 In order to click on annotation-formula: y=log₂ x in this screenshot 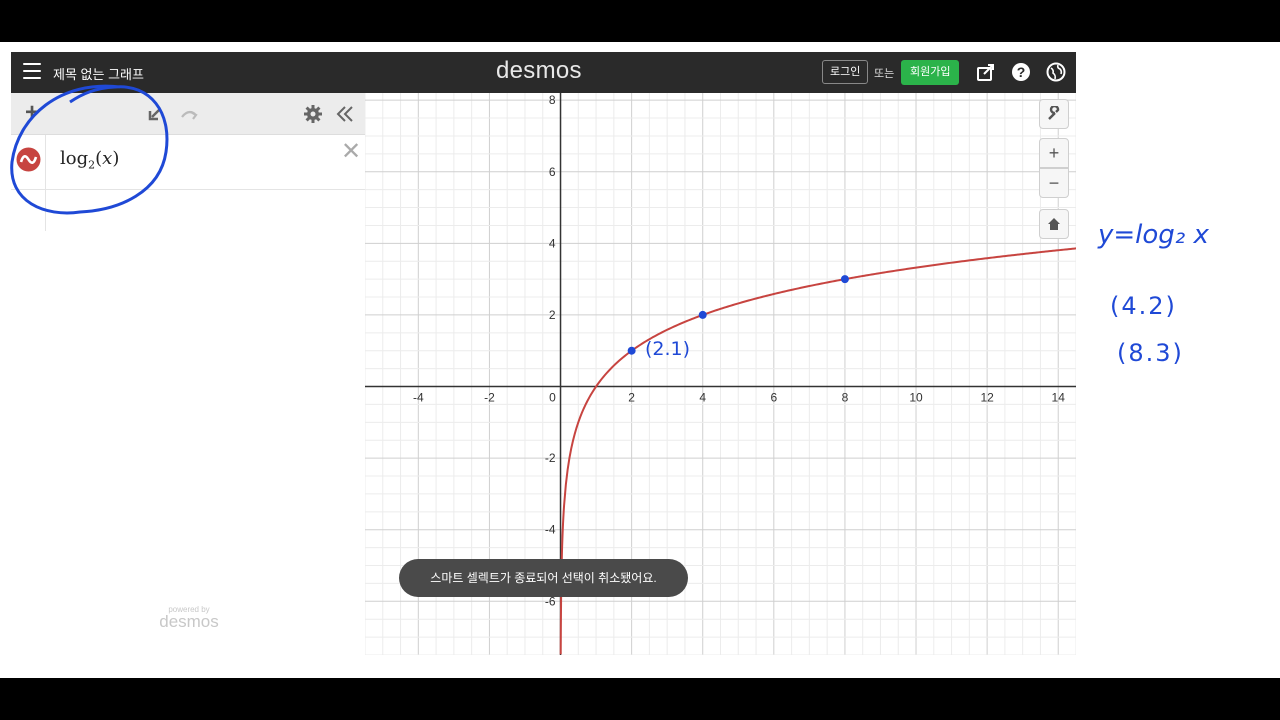, I will do `click(1153, 235)`.